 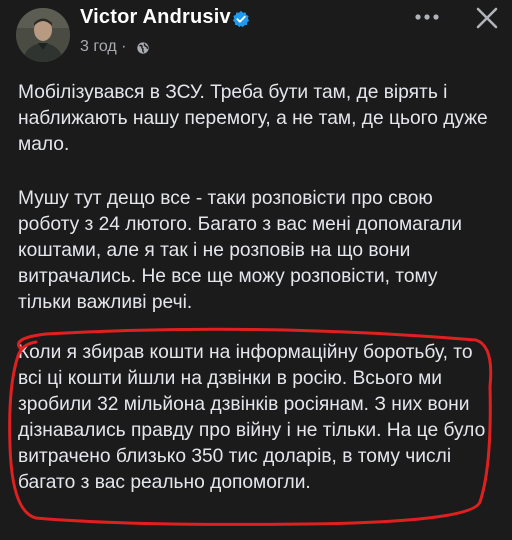 I want to click on more-options-icon, so click(x=427, y=17).